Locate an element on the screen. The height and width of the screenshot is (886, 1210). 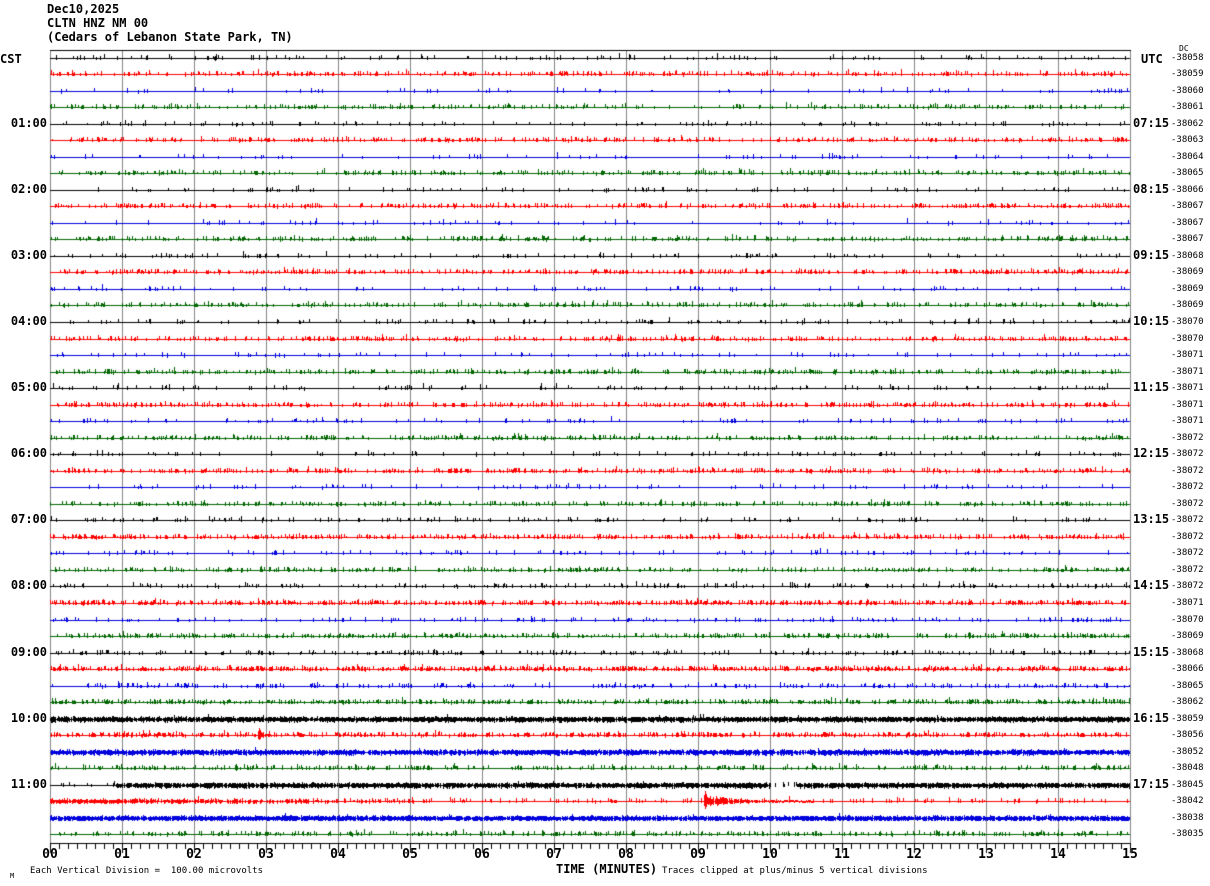
x-axis-tick-label: 13 is located at coordinates (986, 854).